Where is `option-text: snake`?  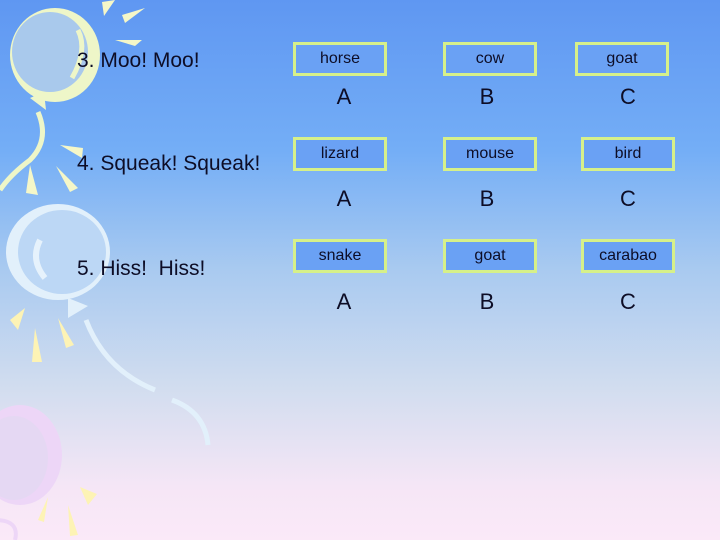
option-text: snake is located at coordinates (340, 255).